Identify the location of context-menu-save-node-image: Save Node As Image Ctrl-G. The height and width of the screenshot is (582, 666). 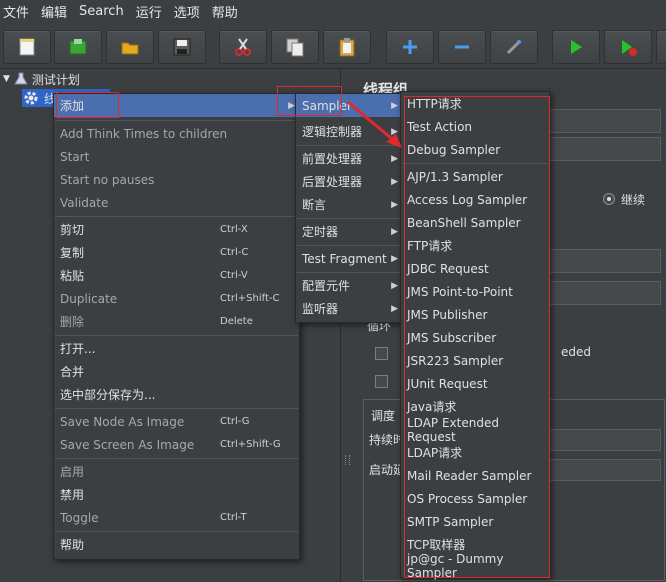
(176, 421).